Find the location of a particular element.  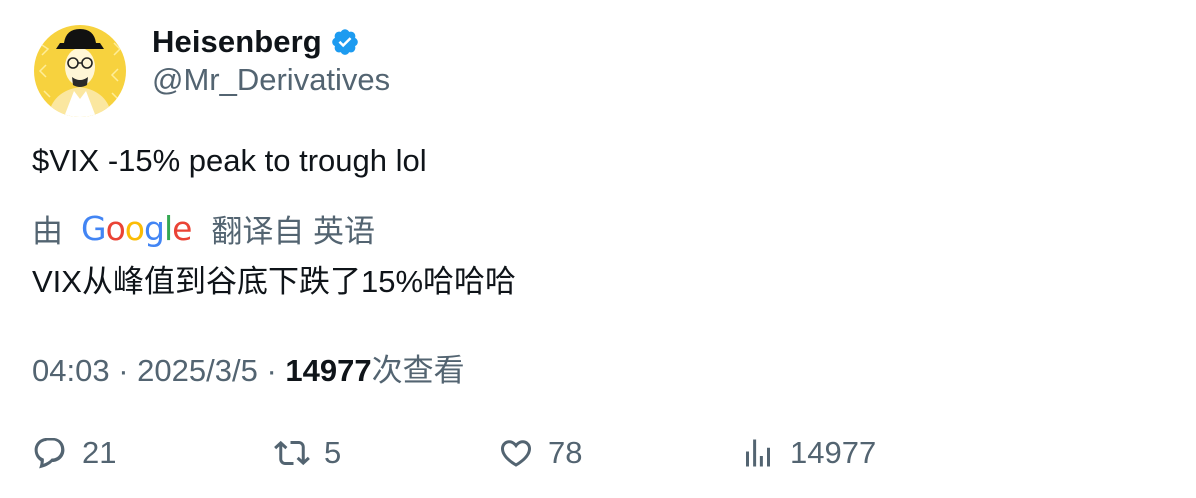

views-action-count: 14977 is located at coordinates (833, 452).